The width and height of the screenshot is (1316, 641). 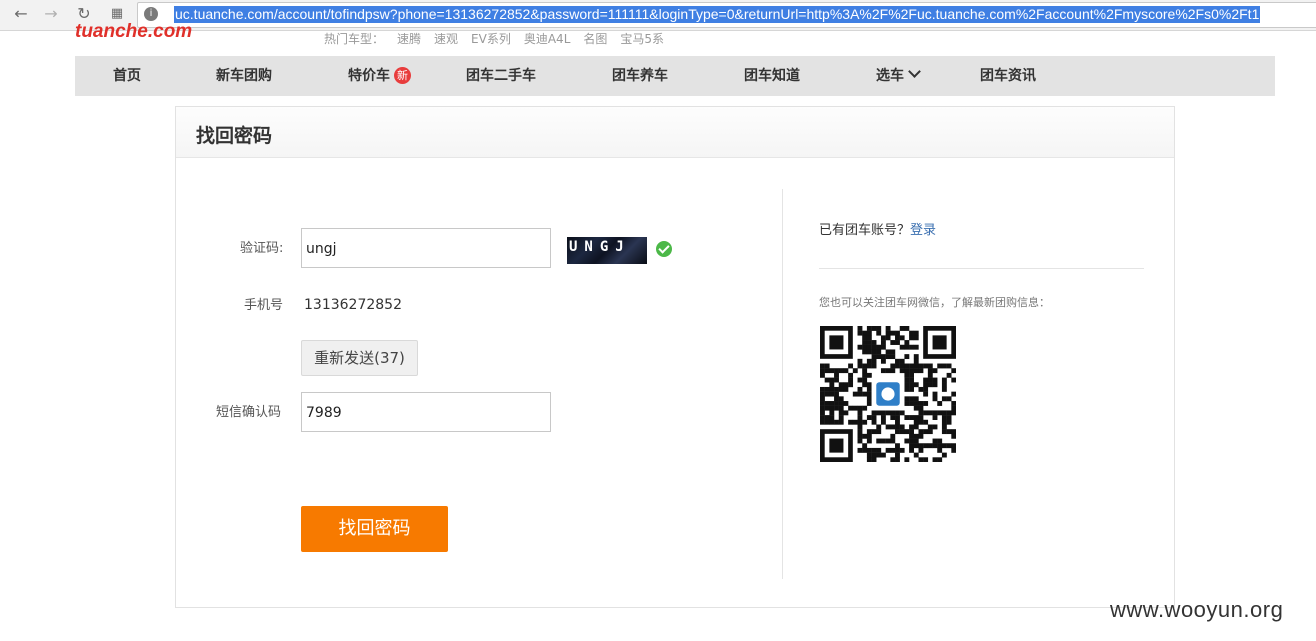 What do you see at coordinates (354, 39) in the screenshot?
I see `hot-models-label: 热门车型：` at bounding box center [354, 39].